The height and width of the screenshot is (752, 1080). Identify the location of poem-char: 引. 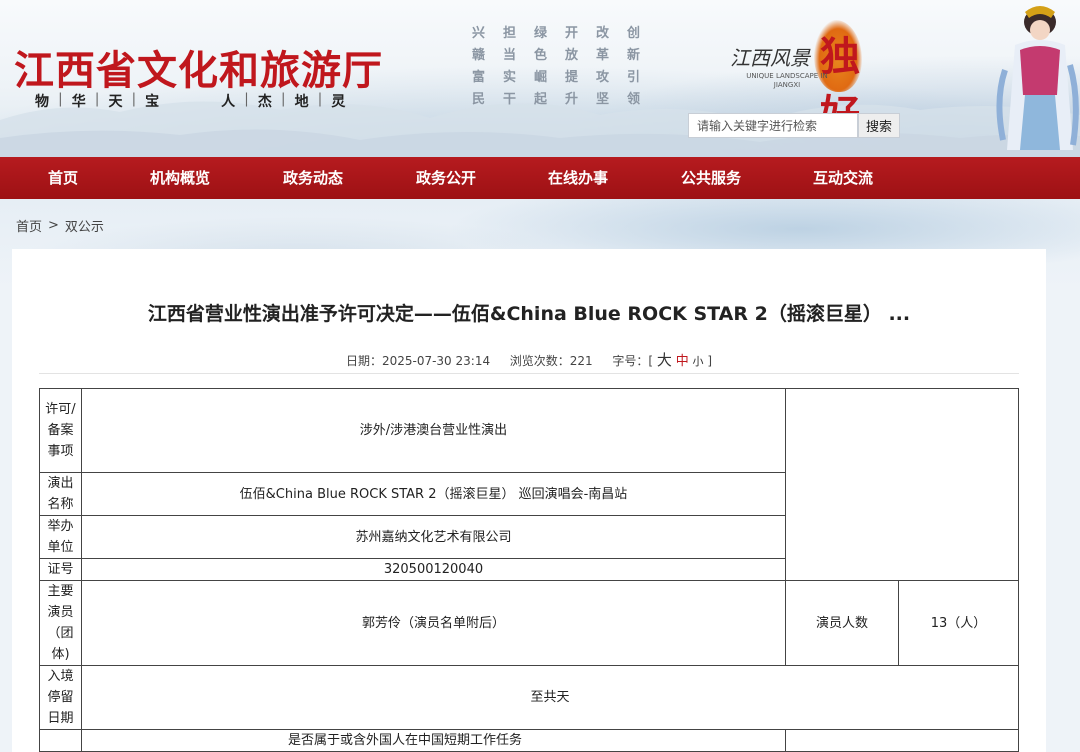
(633, 77).